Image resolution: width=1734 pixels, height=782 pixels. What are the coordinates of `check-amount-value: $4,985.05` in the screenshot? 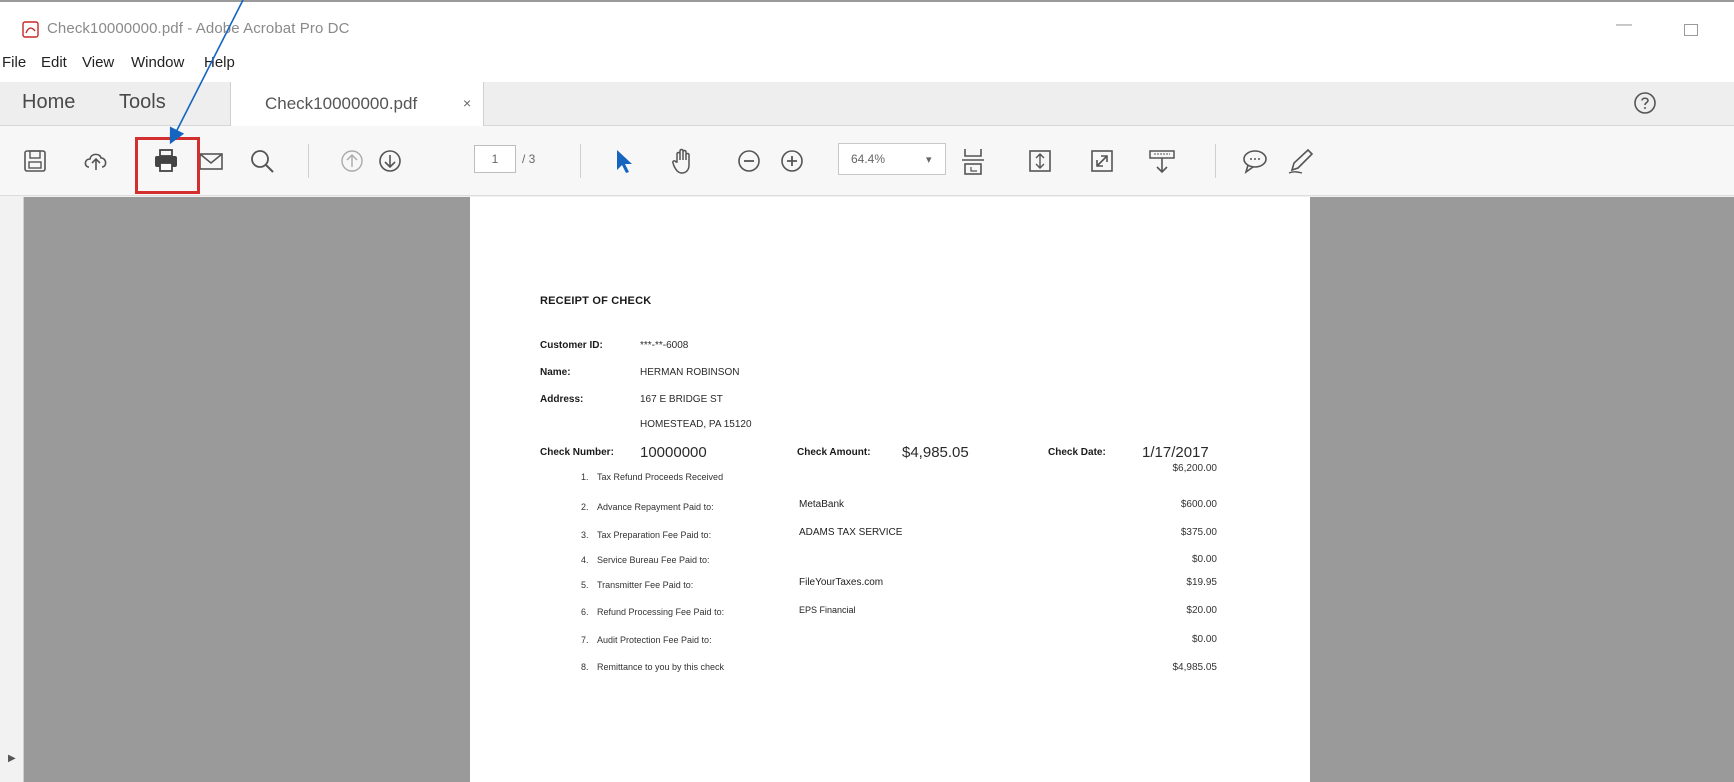 It's located at (935, 452).